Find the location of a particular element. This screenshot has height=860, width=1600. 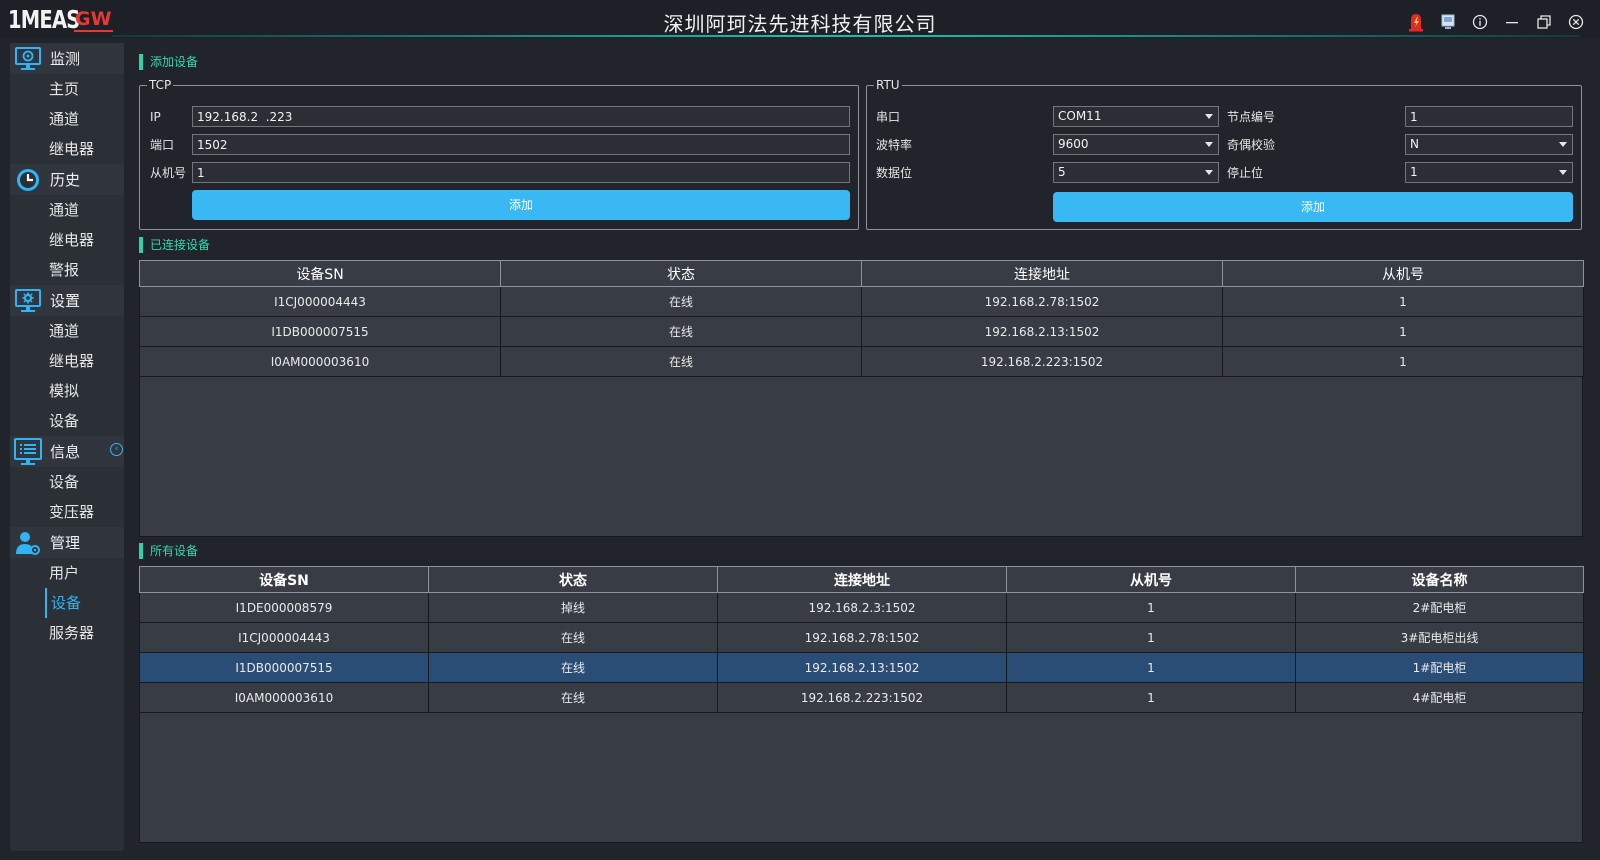

nav-group-label: 信息 is located at coordinates (65, 452).